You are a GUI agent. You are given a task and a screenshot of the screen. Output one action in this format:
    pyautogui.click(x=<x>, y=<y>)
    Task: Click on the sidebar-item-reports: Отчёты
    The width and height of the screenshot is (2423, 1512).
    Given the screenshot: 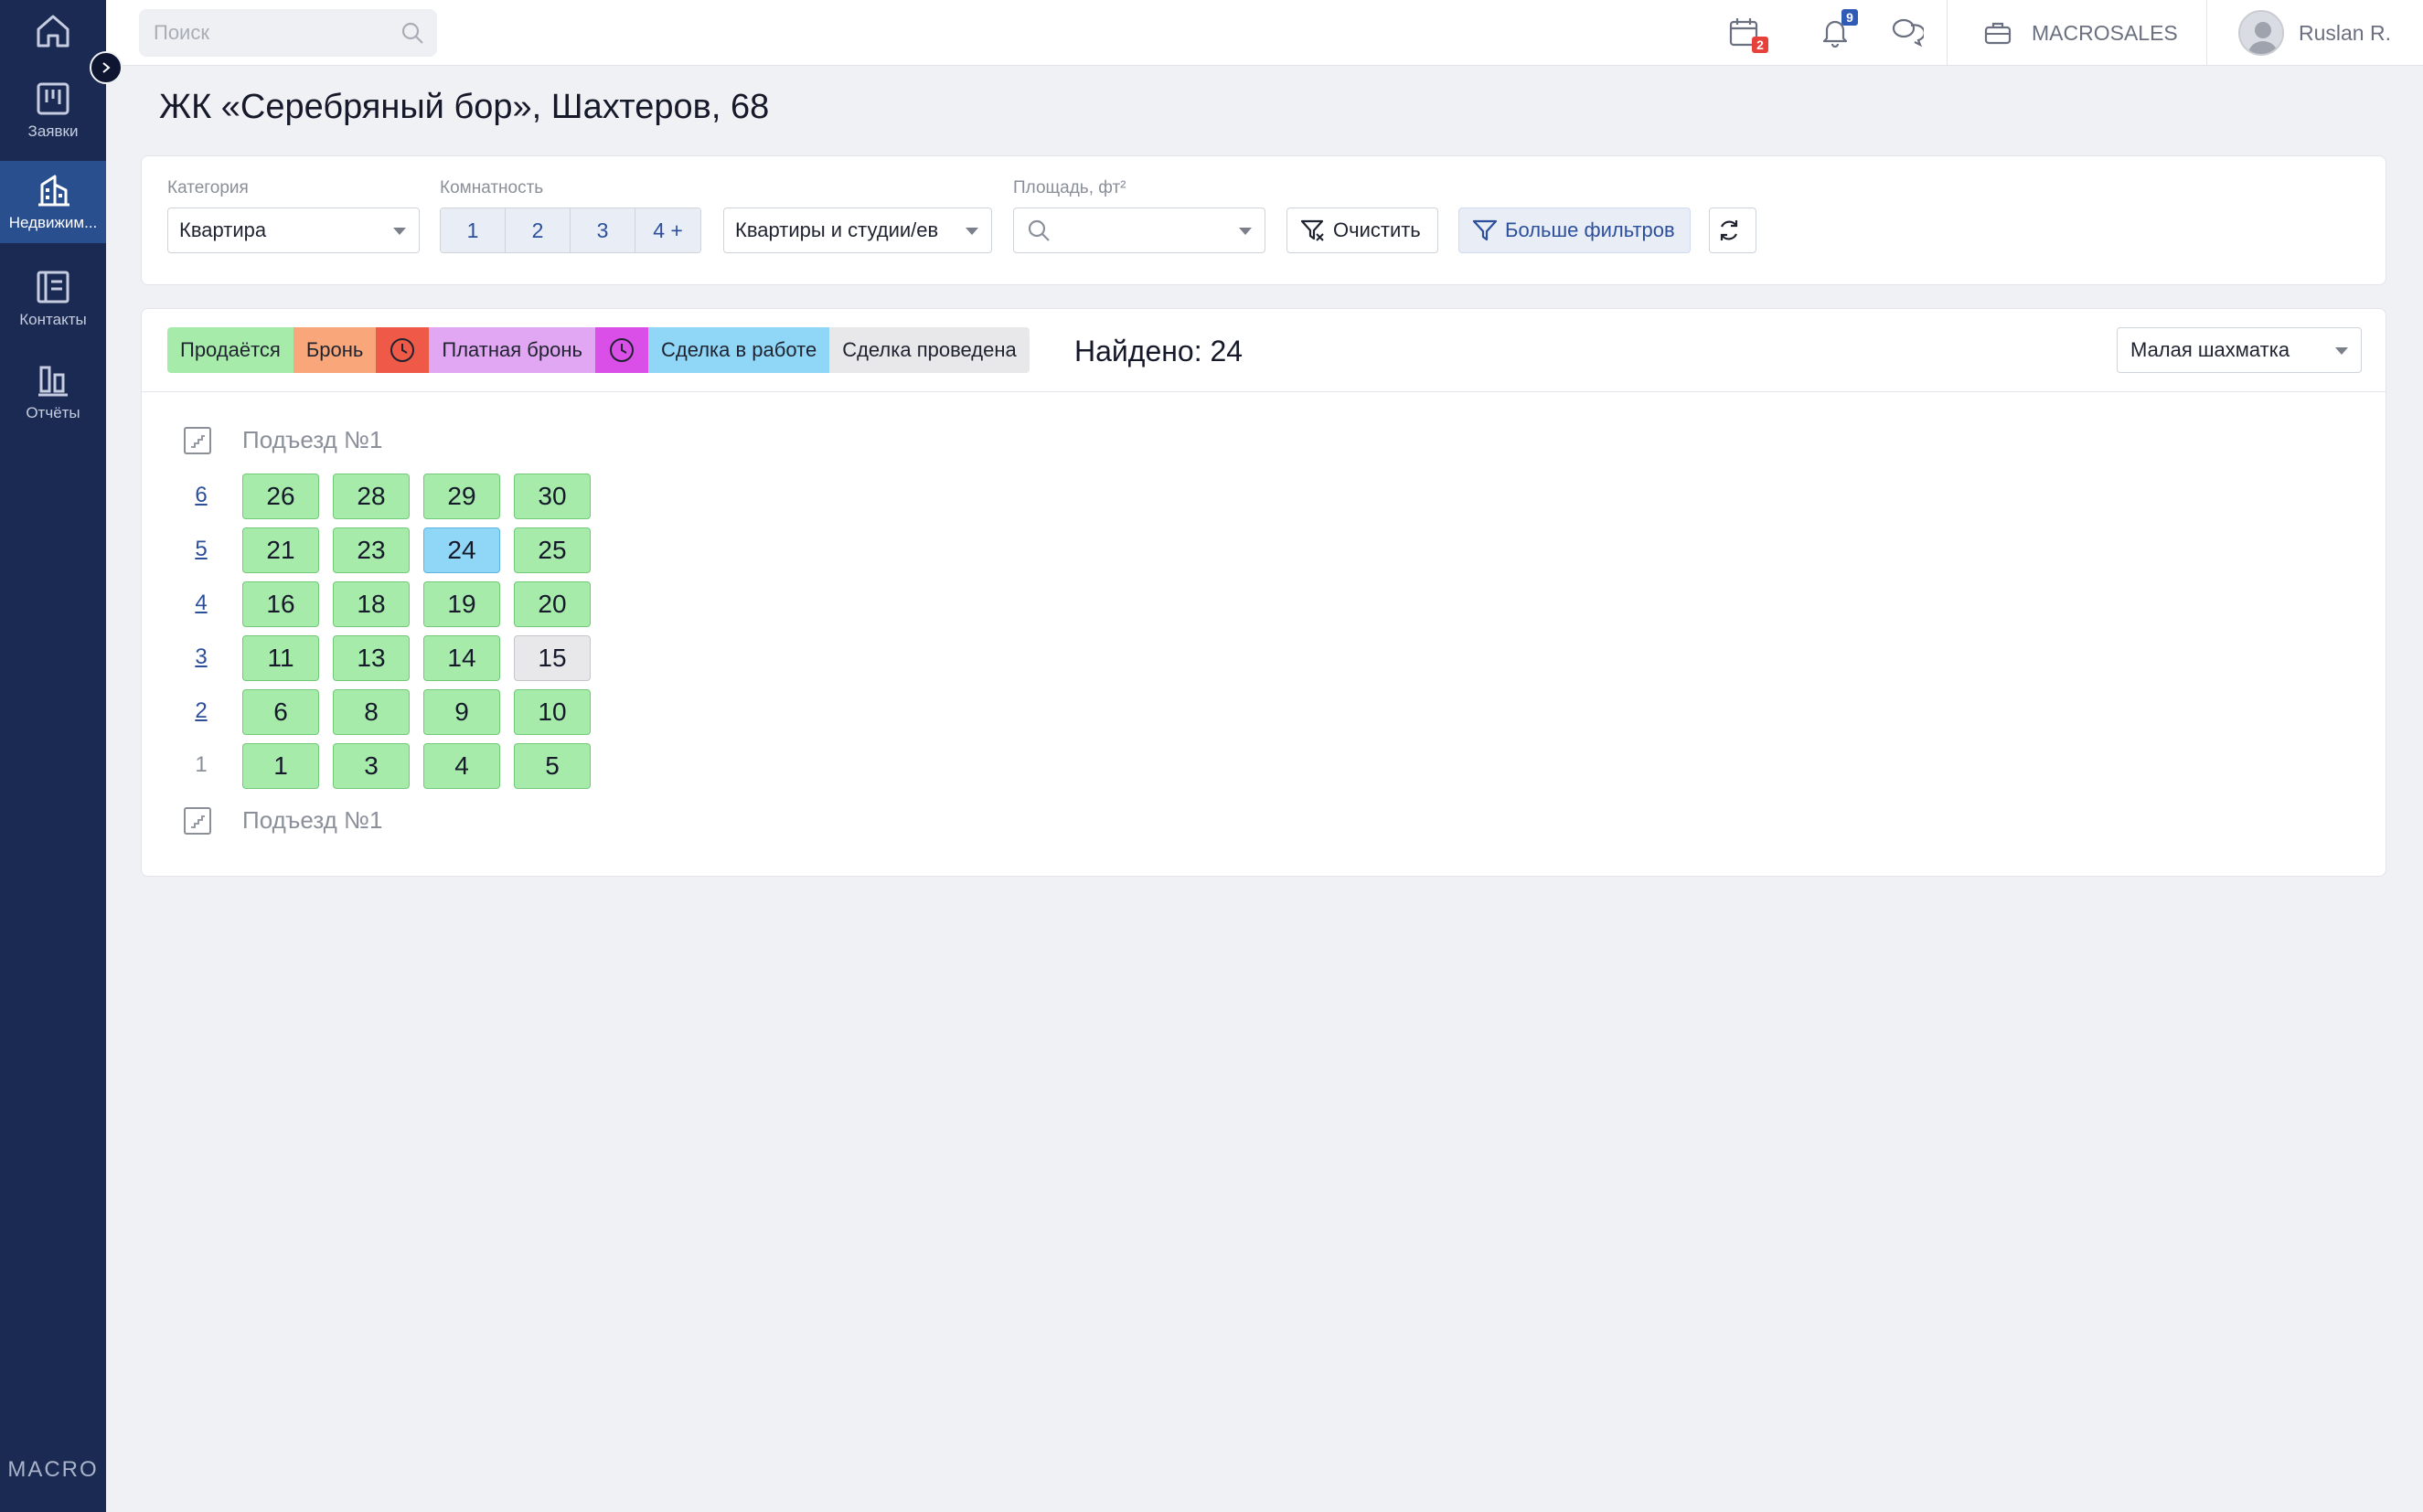 What is the action you would take?
    pyautogui.click(x=53, y=392)
    